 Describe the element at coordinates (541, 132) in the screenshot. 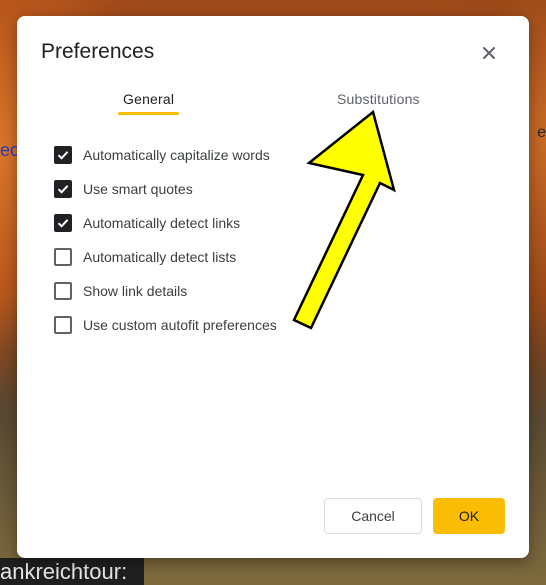

I see `background-text-right: e` at that location.